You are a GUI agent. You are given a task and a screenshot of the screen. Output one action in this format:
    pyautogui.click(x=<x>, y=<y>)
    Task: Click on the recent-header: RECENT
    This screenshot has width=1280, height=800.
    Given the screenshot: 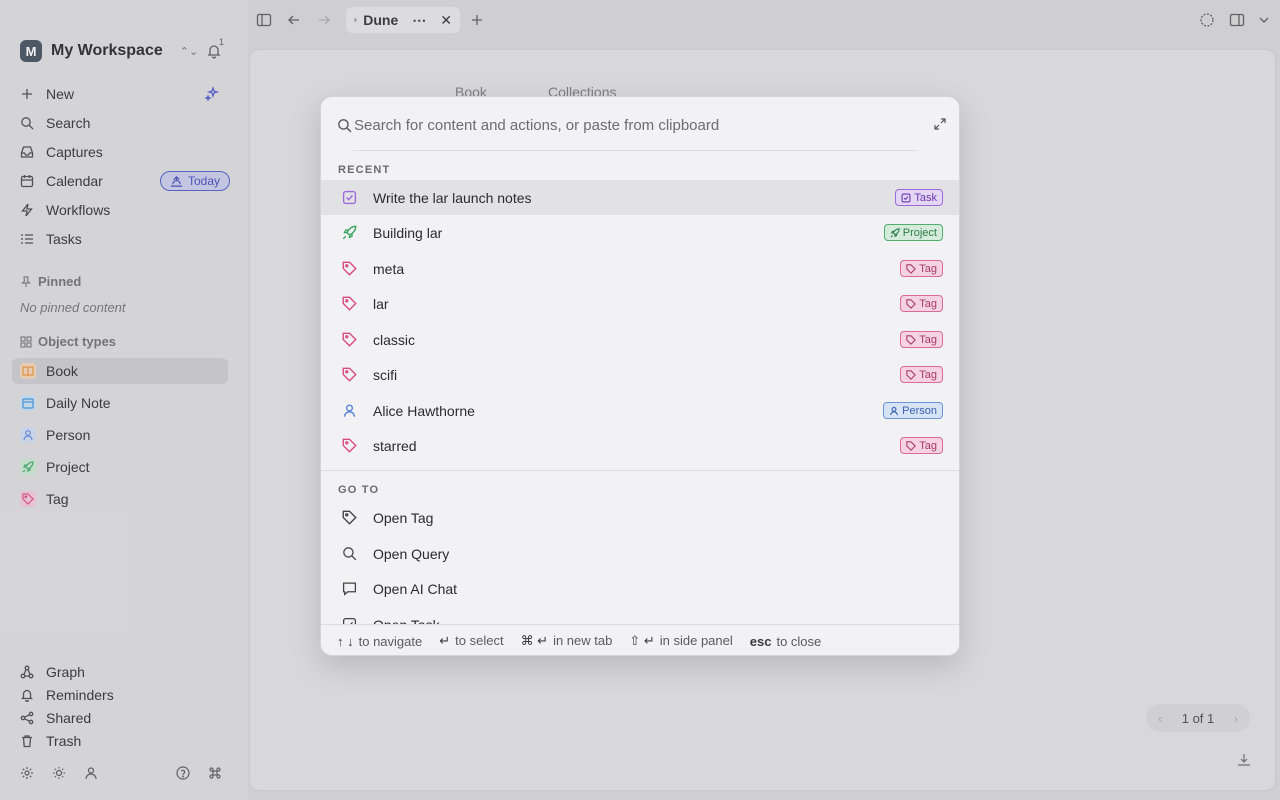 What is the action you would take?
    pyautogui.click(x=364, y=170)
    